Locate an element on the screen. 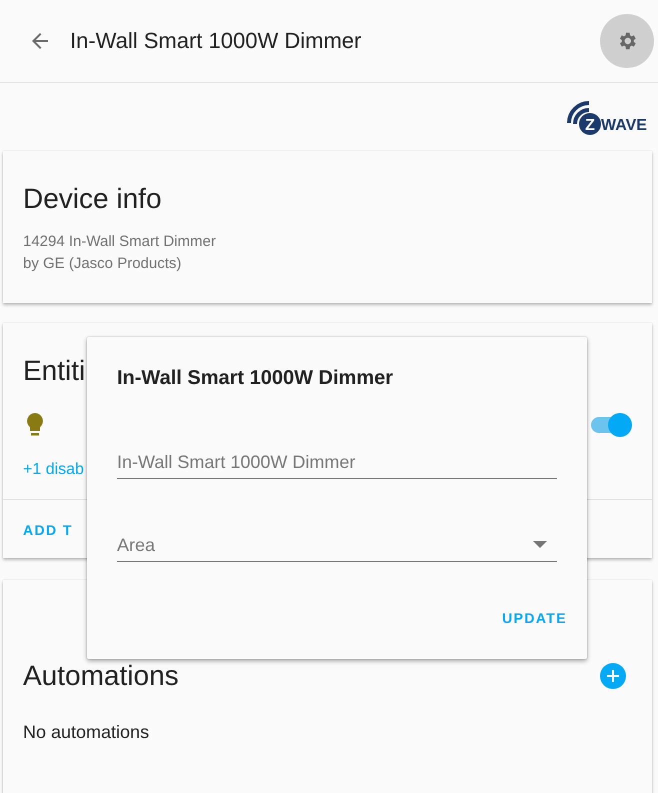 This screenshot has height=793, width=658. add-automation-button is located at coordinates (613, 676).